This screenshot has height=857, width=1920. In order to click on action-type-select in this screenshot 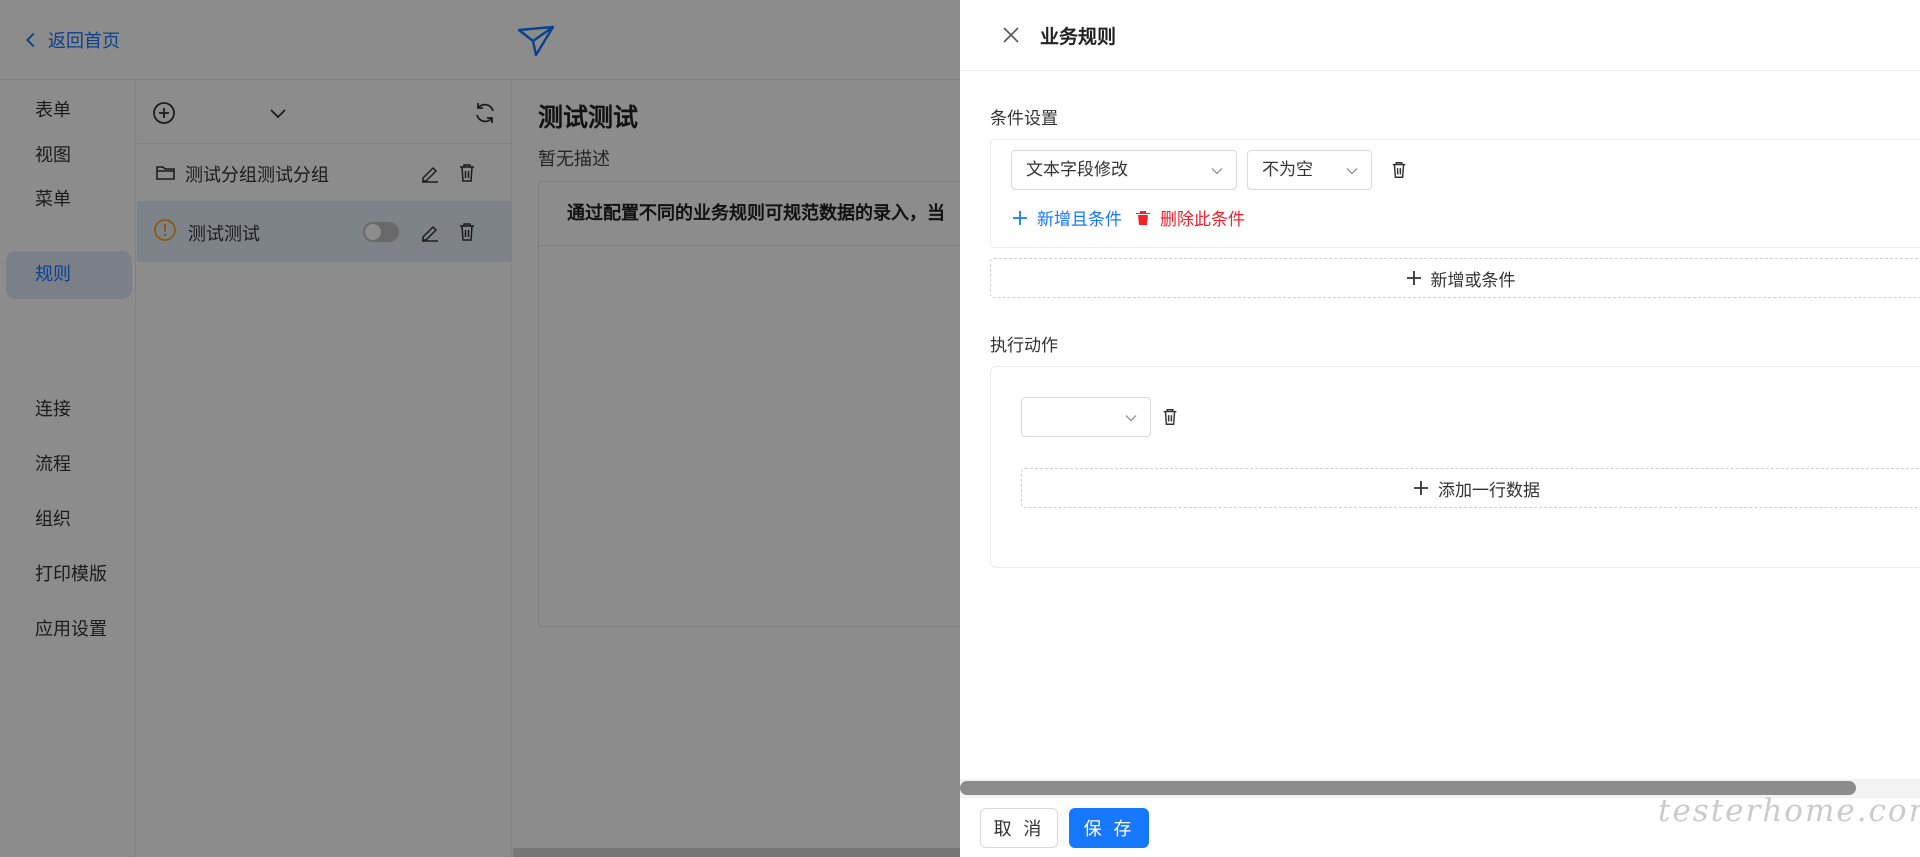, I will do `click(1086, 417)`.